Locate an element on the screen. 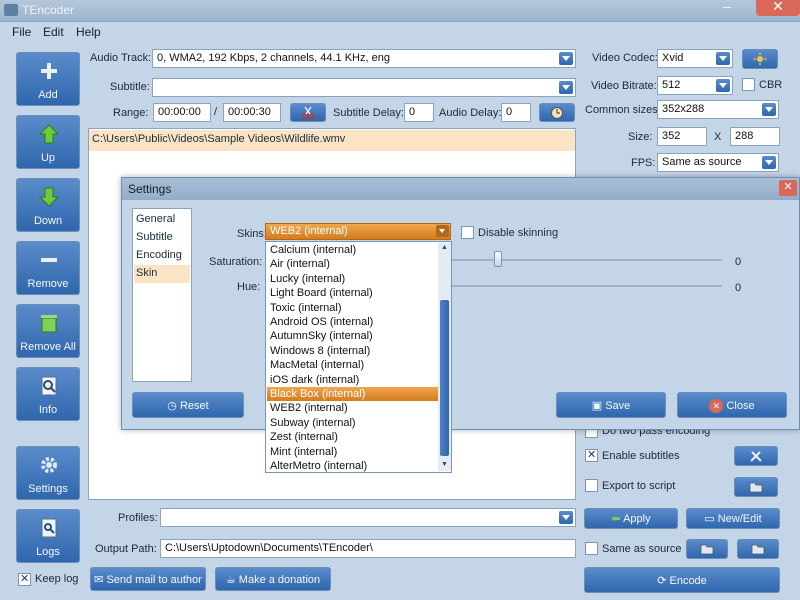  hue-slider is located at coordinates (582, 286).